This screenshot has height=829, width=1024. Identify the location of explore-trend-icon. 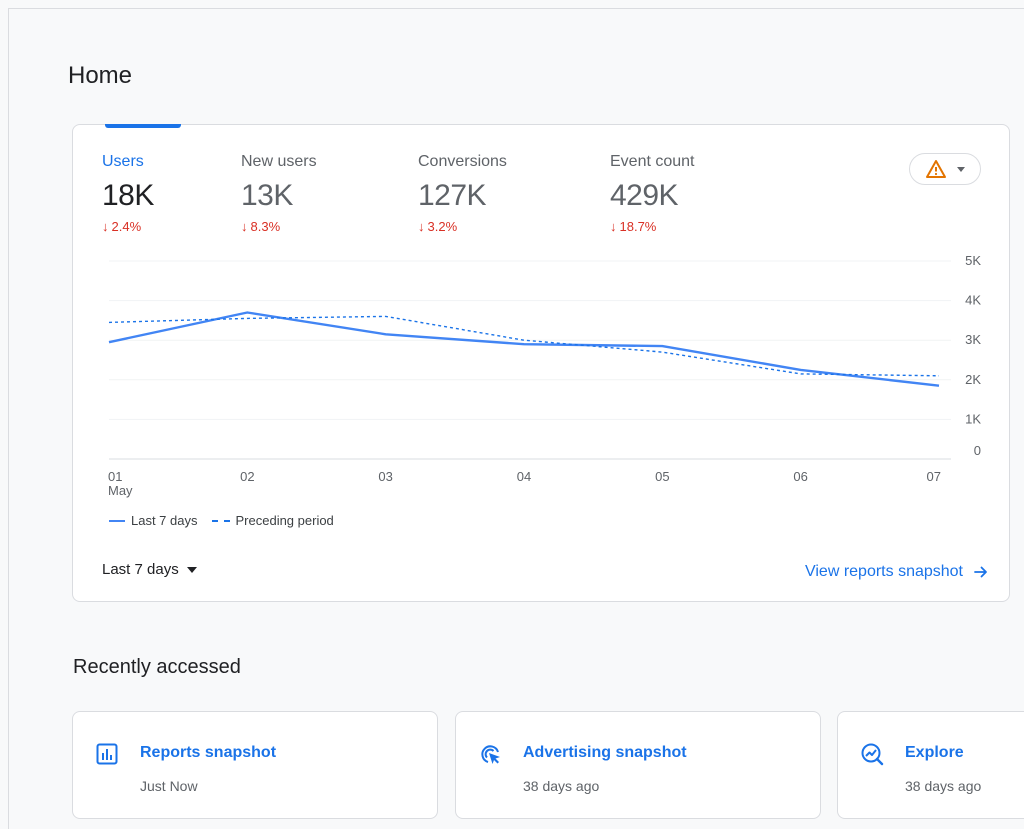
(872, 754).